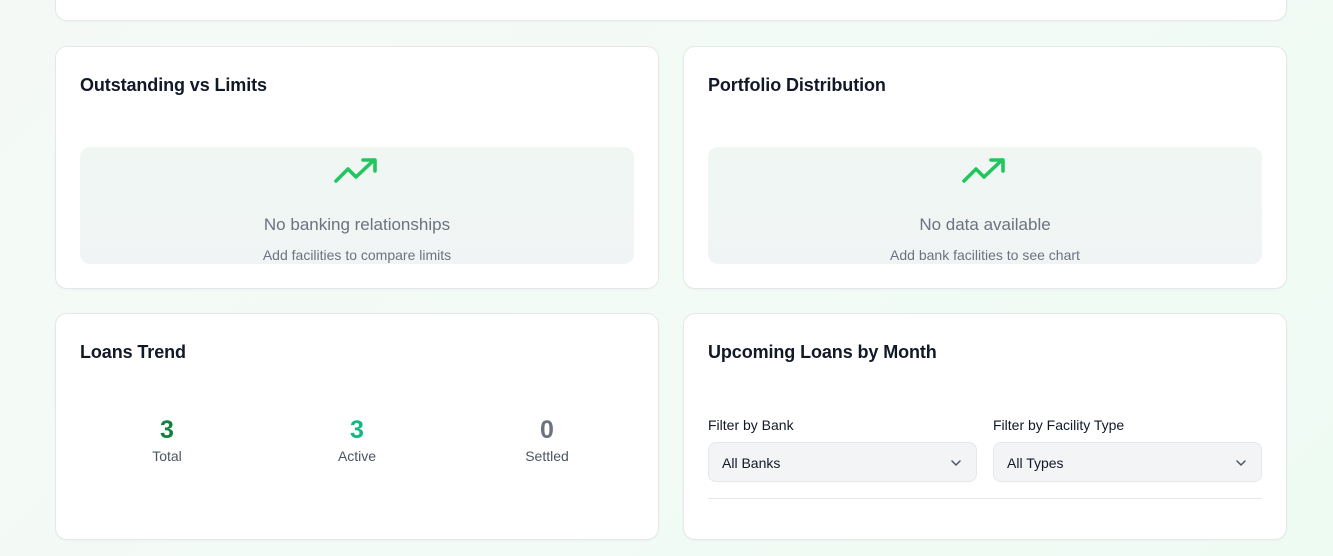  Describe the element at coordinates (985, 255) in the screenshot. I see `empty-state-subtitle: Add bank facilities to see chart` at that location.